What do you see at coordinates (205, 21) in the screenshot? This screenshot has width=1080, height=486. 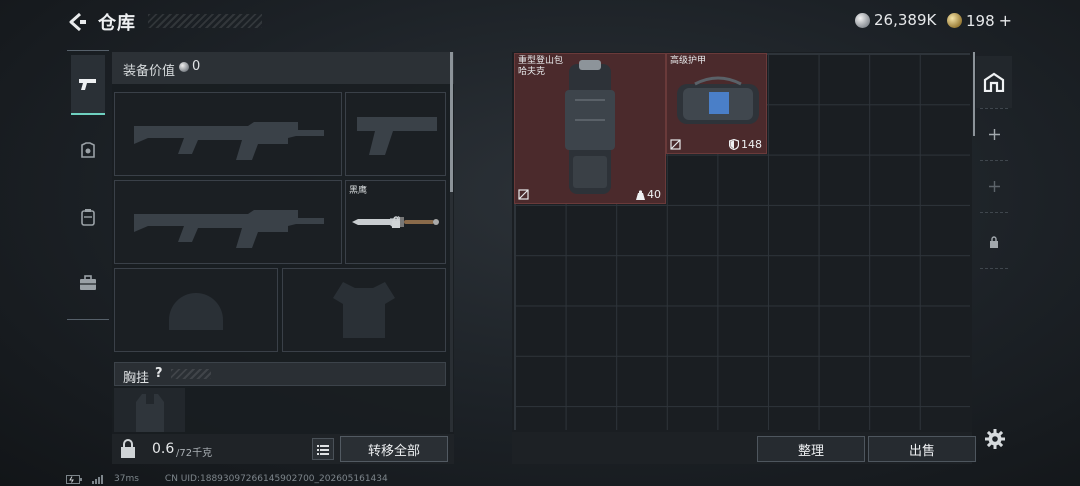 I see `title-decoration` at bounding box center [205, 21].